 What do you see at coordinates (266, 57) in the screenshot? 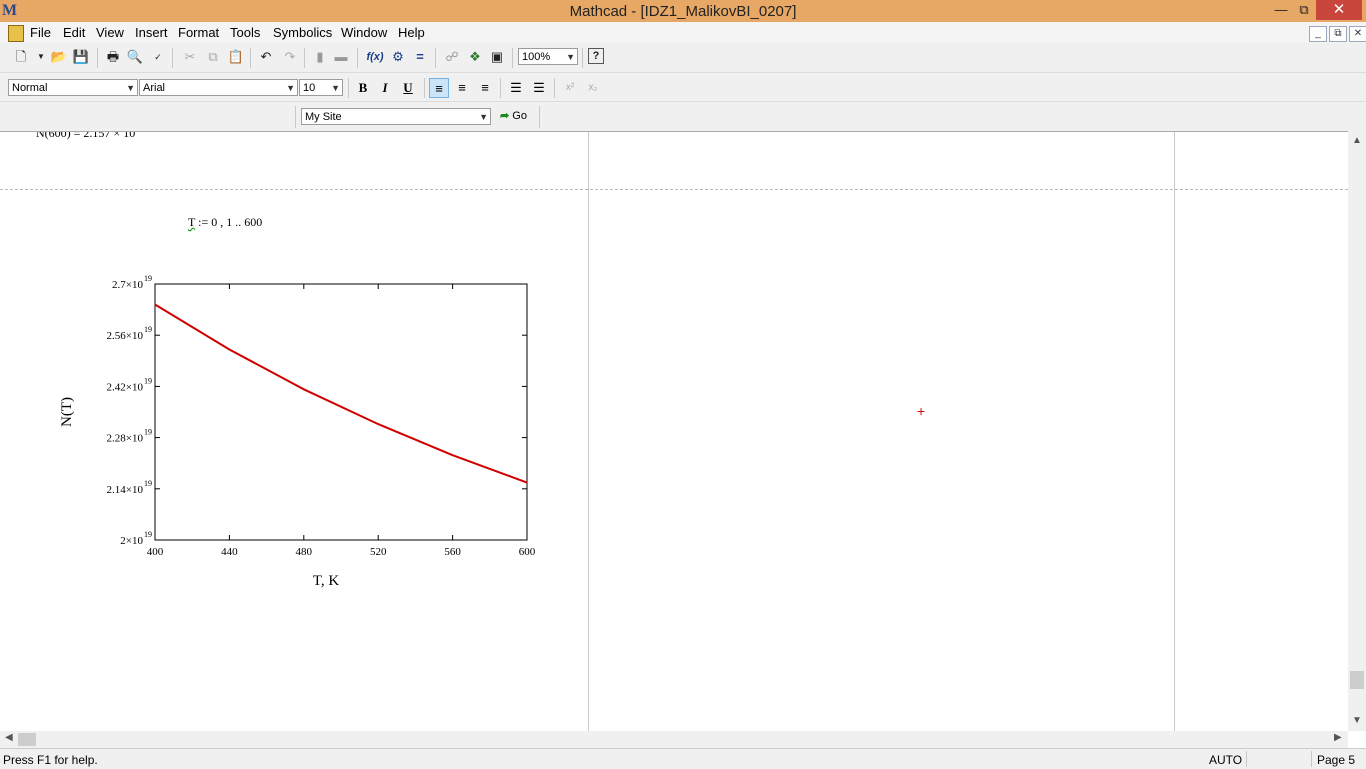
I see `undo-icon: ↶` at bounding box center [266, 57].